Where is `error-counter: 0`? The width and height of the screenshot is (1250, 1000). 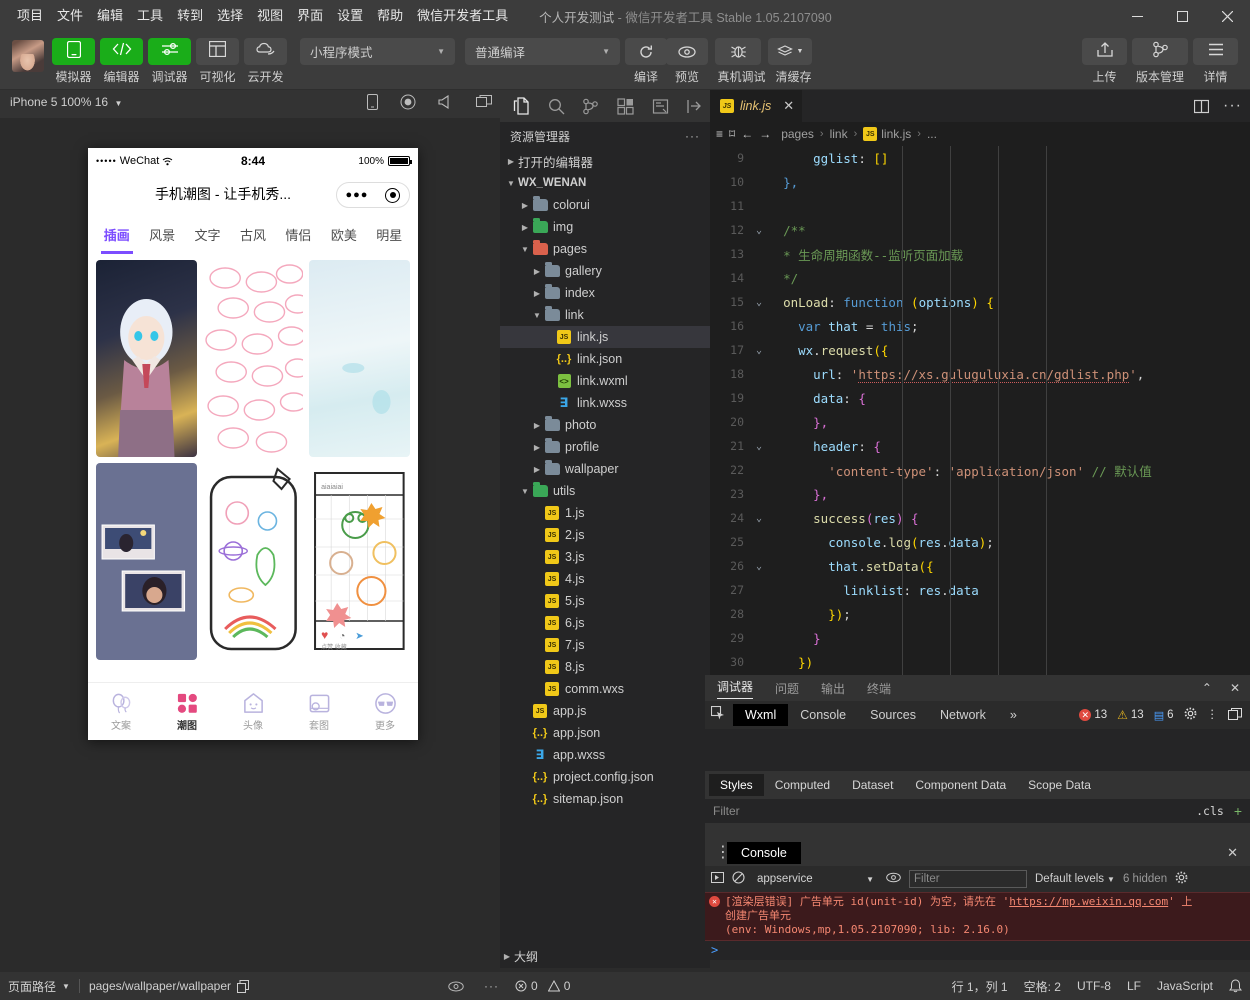
error-counter: 0 is located at coordinates (526, 986).